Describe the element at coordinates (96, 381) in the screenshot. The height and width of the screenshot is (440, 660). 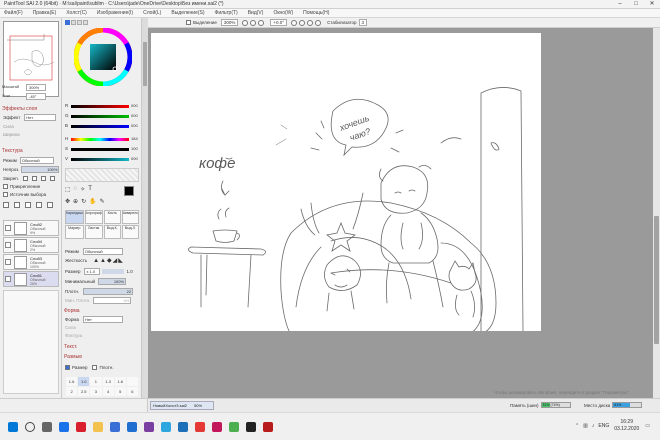
I see `brush-size-preset: 1` at that location.